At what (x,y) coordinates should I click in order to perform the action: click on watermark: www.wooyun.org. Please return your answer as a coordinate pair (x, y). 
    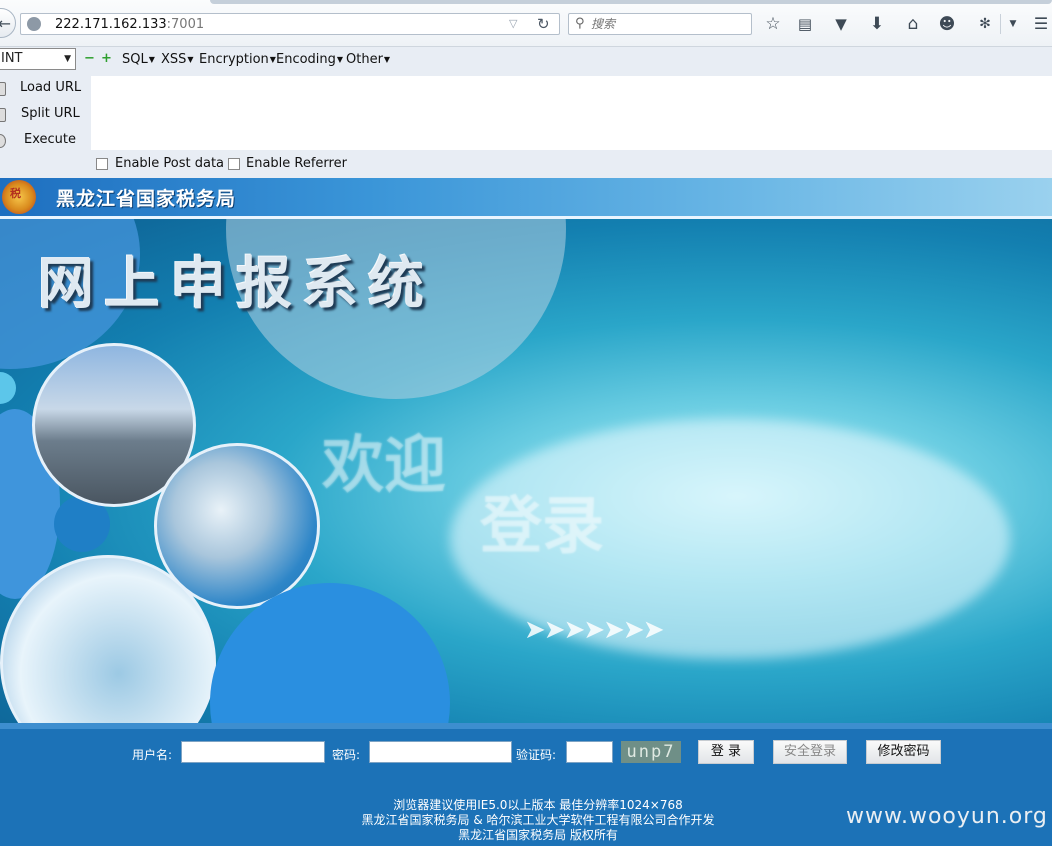
    Looking at the image, I should click on (947, 816).